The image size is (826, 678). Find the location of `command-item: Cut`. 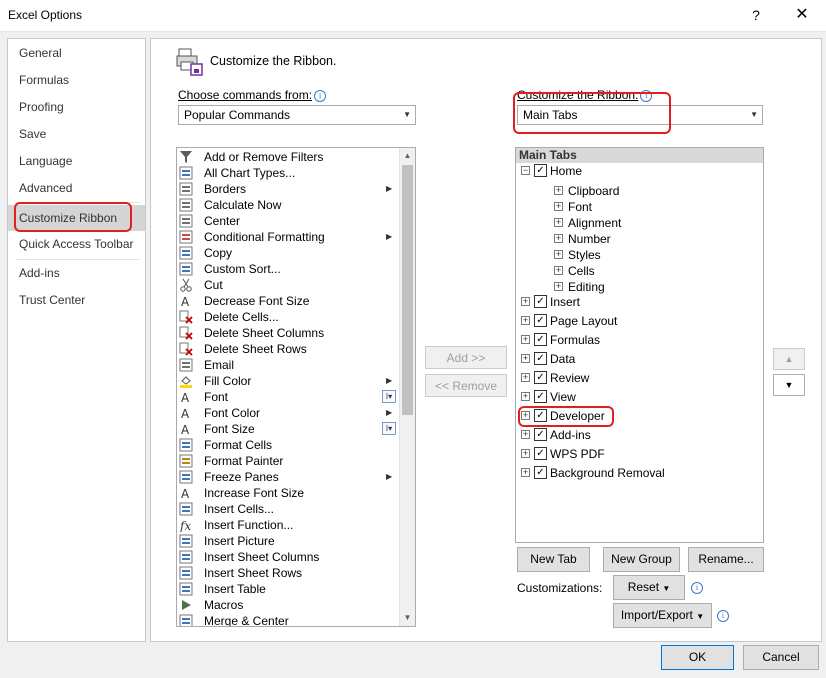

command-item: Cut is located at coordinates (288, 285).